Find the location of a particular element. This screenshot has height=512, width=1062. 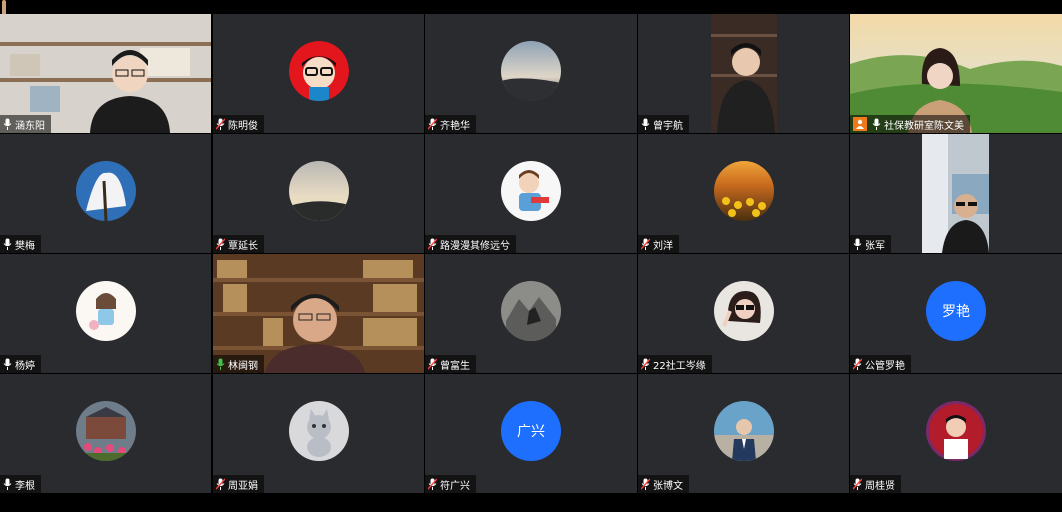

participant-tile: 曾宇航 is located at coordinates (743, 73).